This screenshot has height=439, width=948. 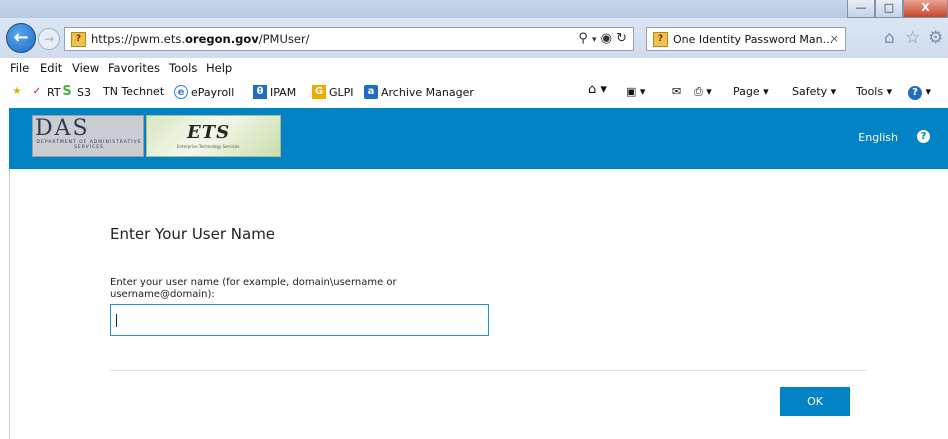 I want to click on page-title: Enter Your User Name, so click(x=193, y=234).